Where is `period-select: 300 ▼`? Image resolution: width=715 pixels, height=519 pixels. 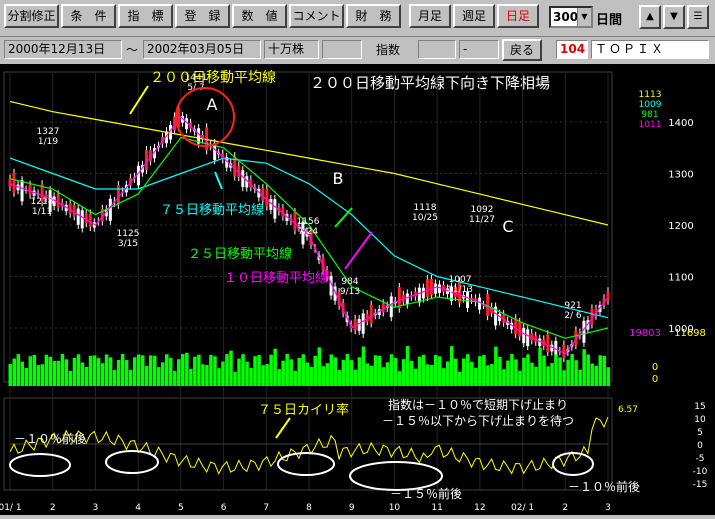
period-select: 300 ▼ is located at coordinates (571, 17).